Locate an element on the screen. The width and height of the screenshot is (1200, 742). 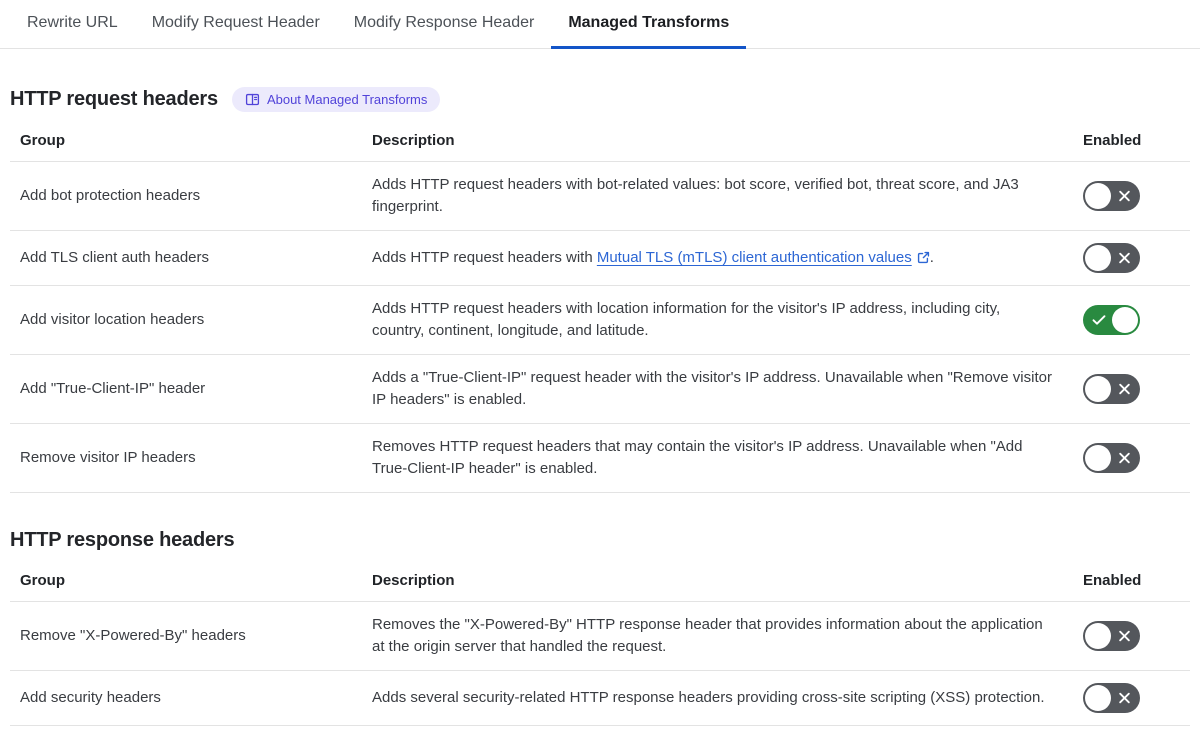
toggle-remove-x-powered-by-headers is located at coordinates (1111, 636).